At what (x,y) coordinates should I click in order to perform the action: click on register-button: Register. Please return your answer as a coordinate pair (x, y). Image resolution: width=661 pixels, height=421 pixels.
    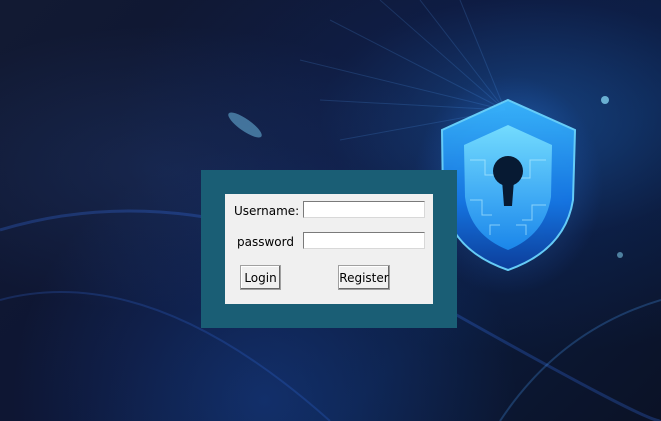
    Looking at the image, I should click on (364, 277).